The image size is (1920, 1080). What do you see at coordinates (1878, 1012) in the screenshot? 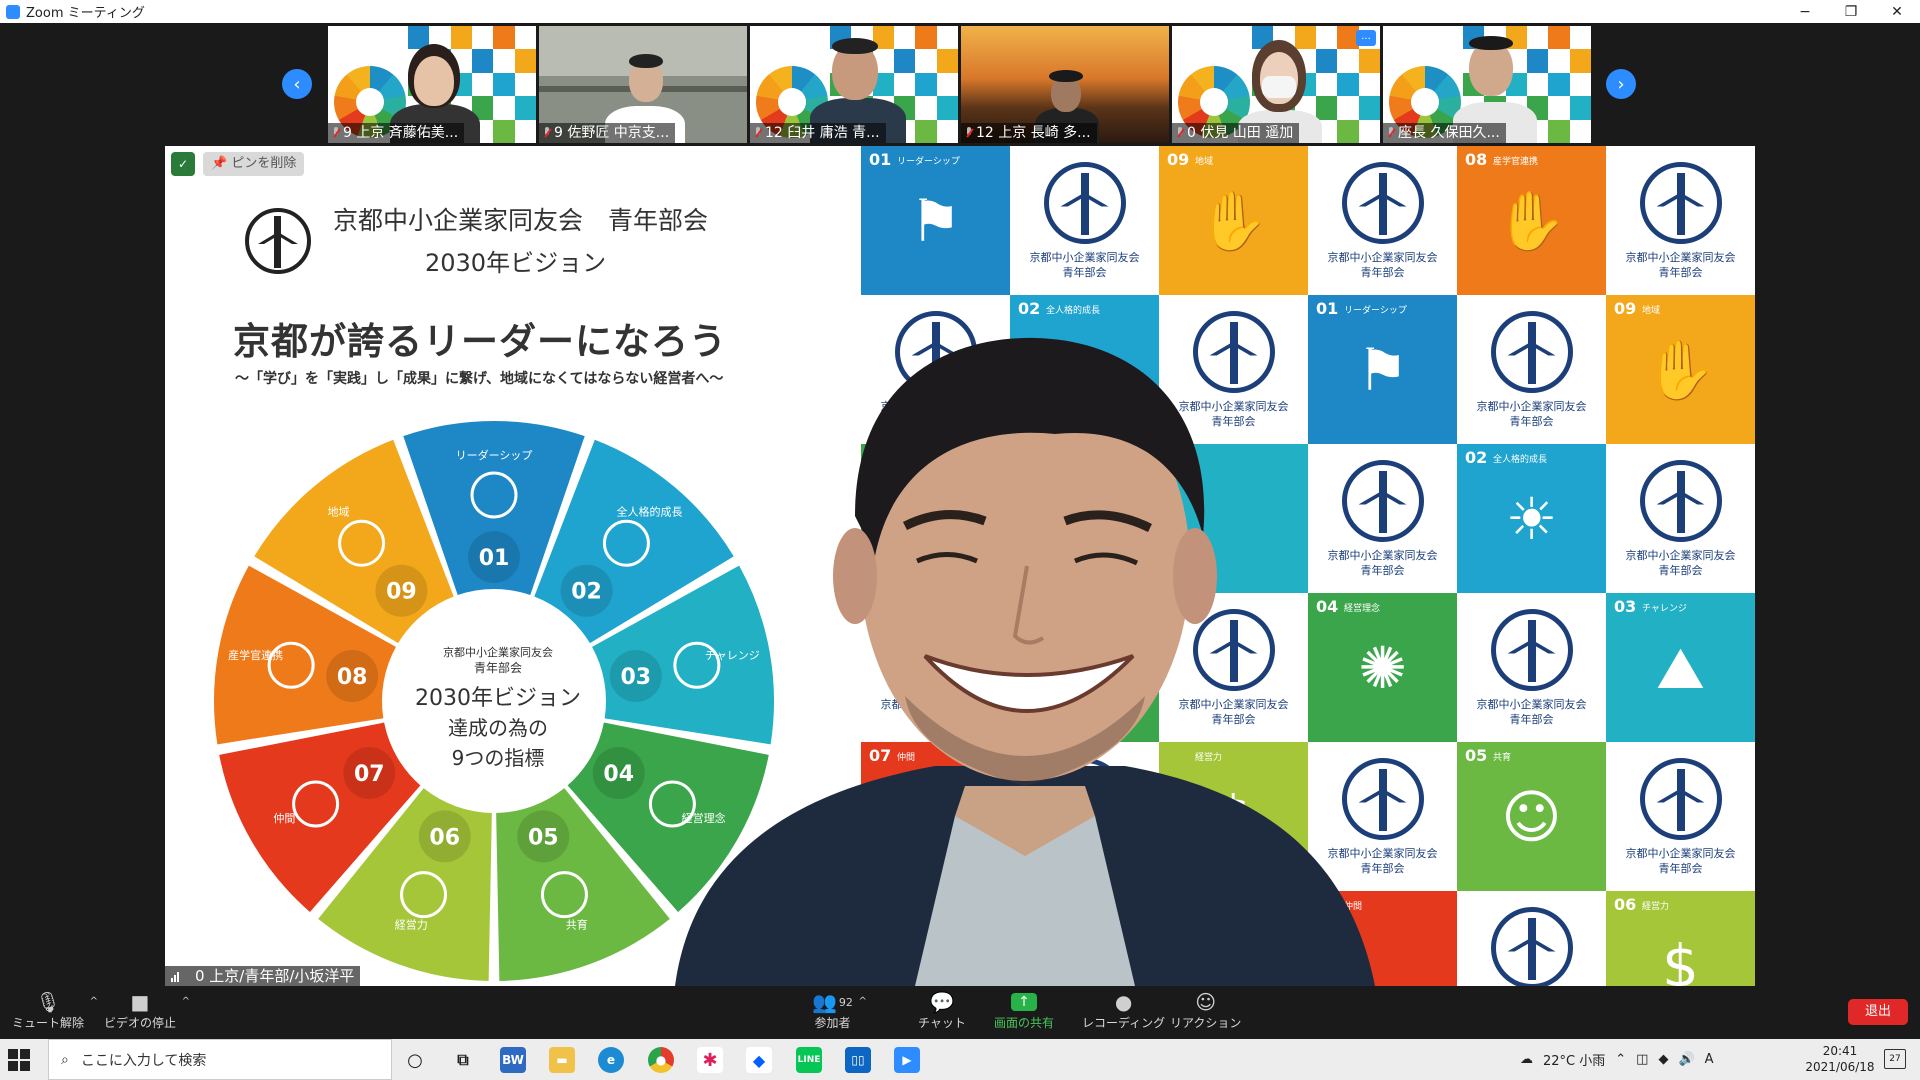
I see `leave-meeting-button: 退出` at bounding box center [1878, 1012].